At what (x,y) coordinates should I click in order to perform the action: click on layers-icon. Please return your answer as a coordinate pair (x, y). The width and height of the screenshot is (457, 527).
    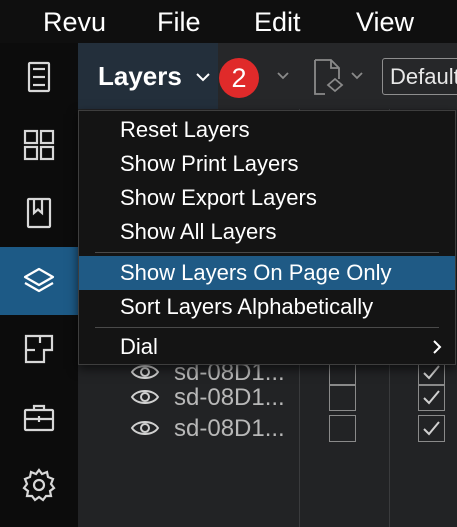
    Looking at the image, I should click on (39, 280).